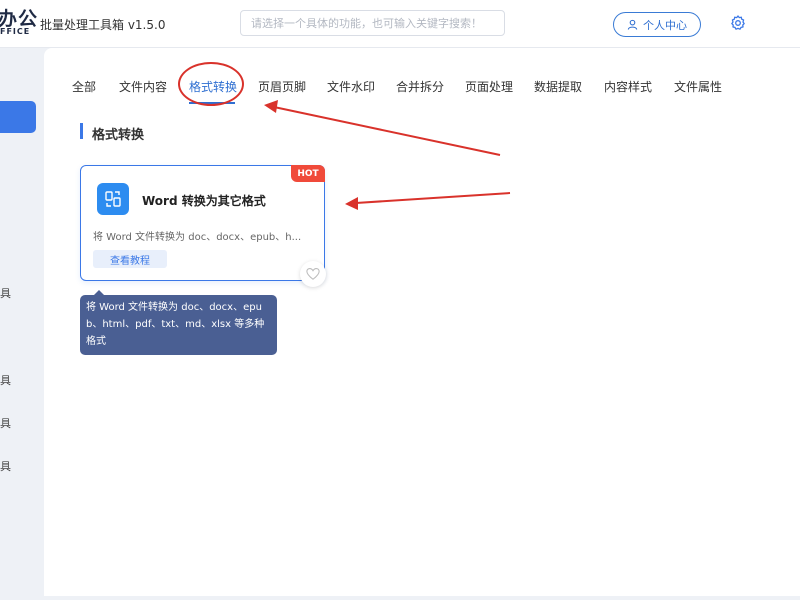  Describe the element at coordinates (15, 31) in the screenshot. I see `app-logo-subtext: FFICE` at that location.